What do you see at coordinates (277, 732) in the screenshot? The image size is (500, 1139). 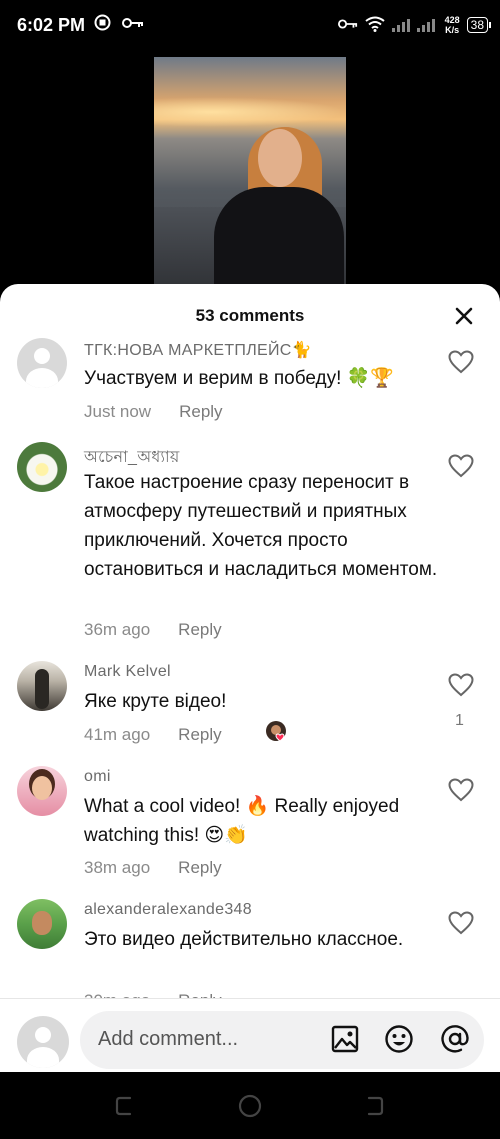 I see `creator-liked-badge` at bounding box center [277, 732].